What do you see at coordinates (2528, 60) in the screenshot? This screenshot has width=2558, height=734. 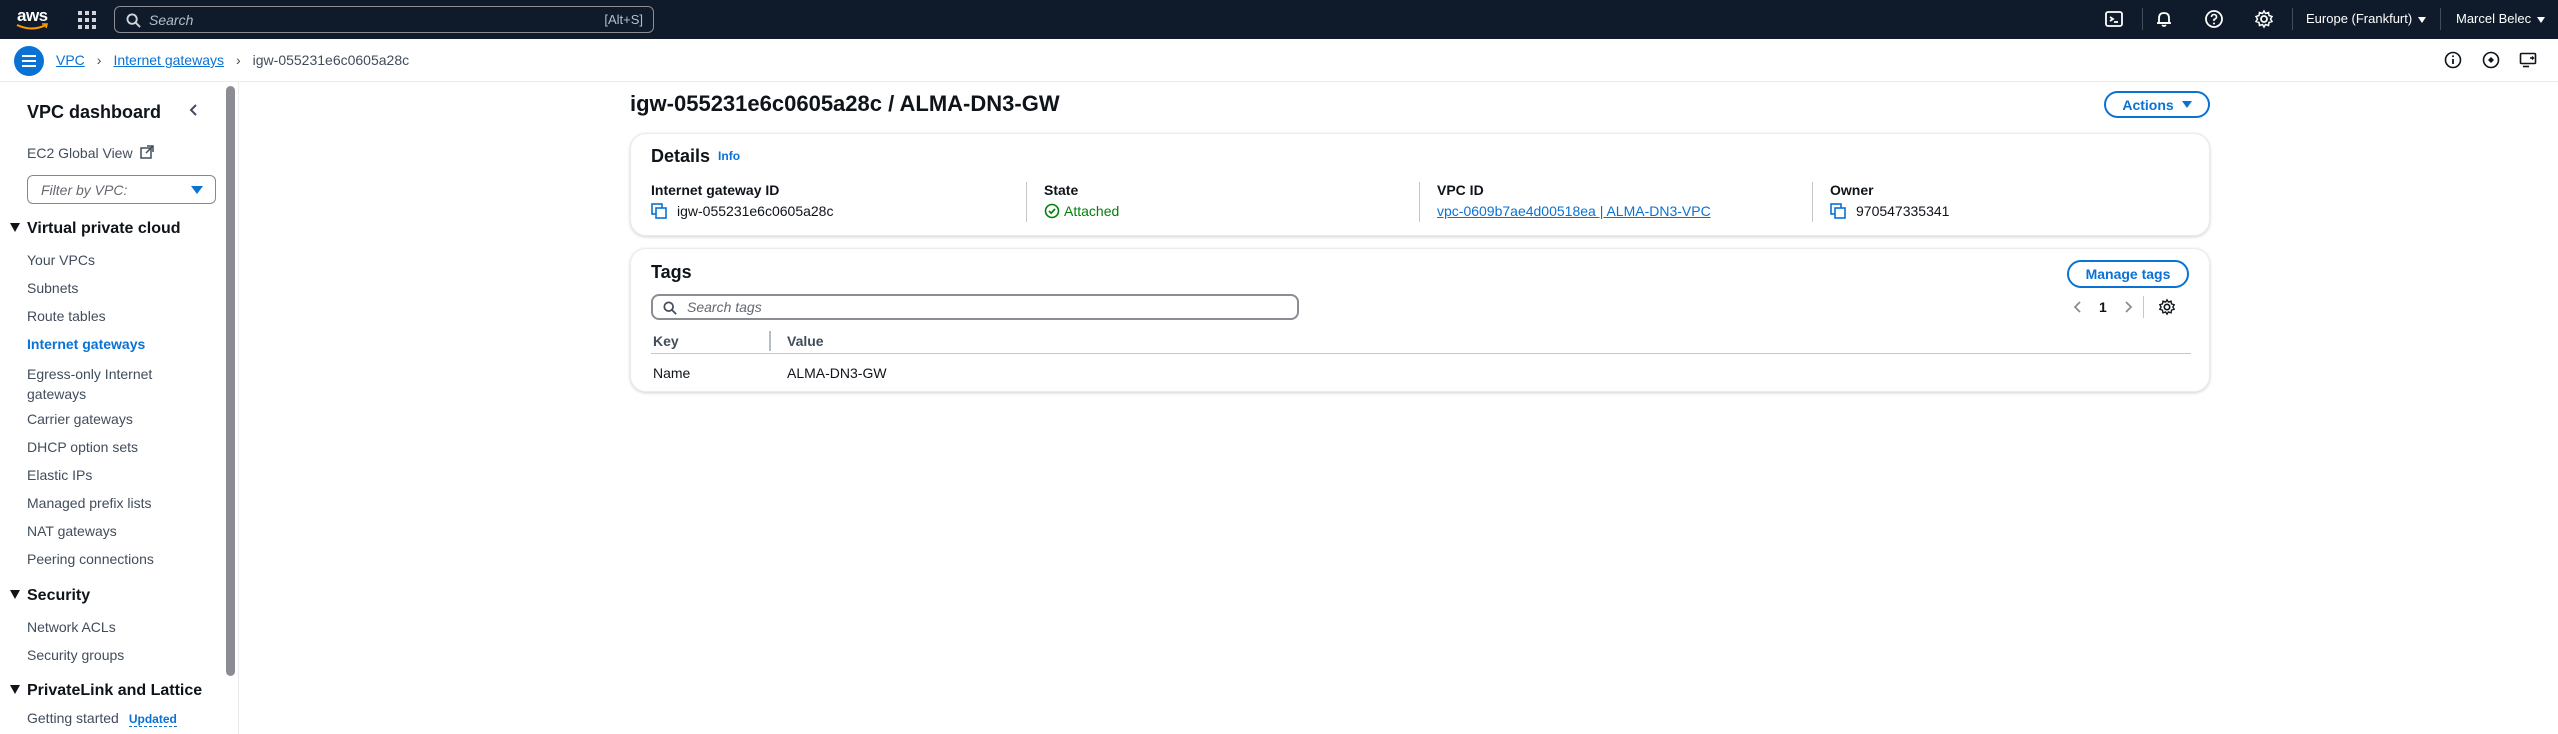 I see `notifications-panel-icon` at bounding box center [2528, 60].